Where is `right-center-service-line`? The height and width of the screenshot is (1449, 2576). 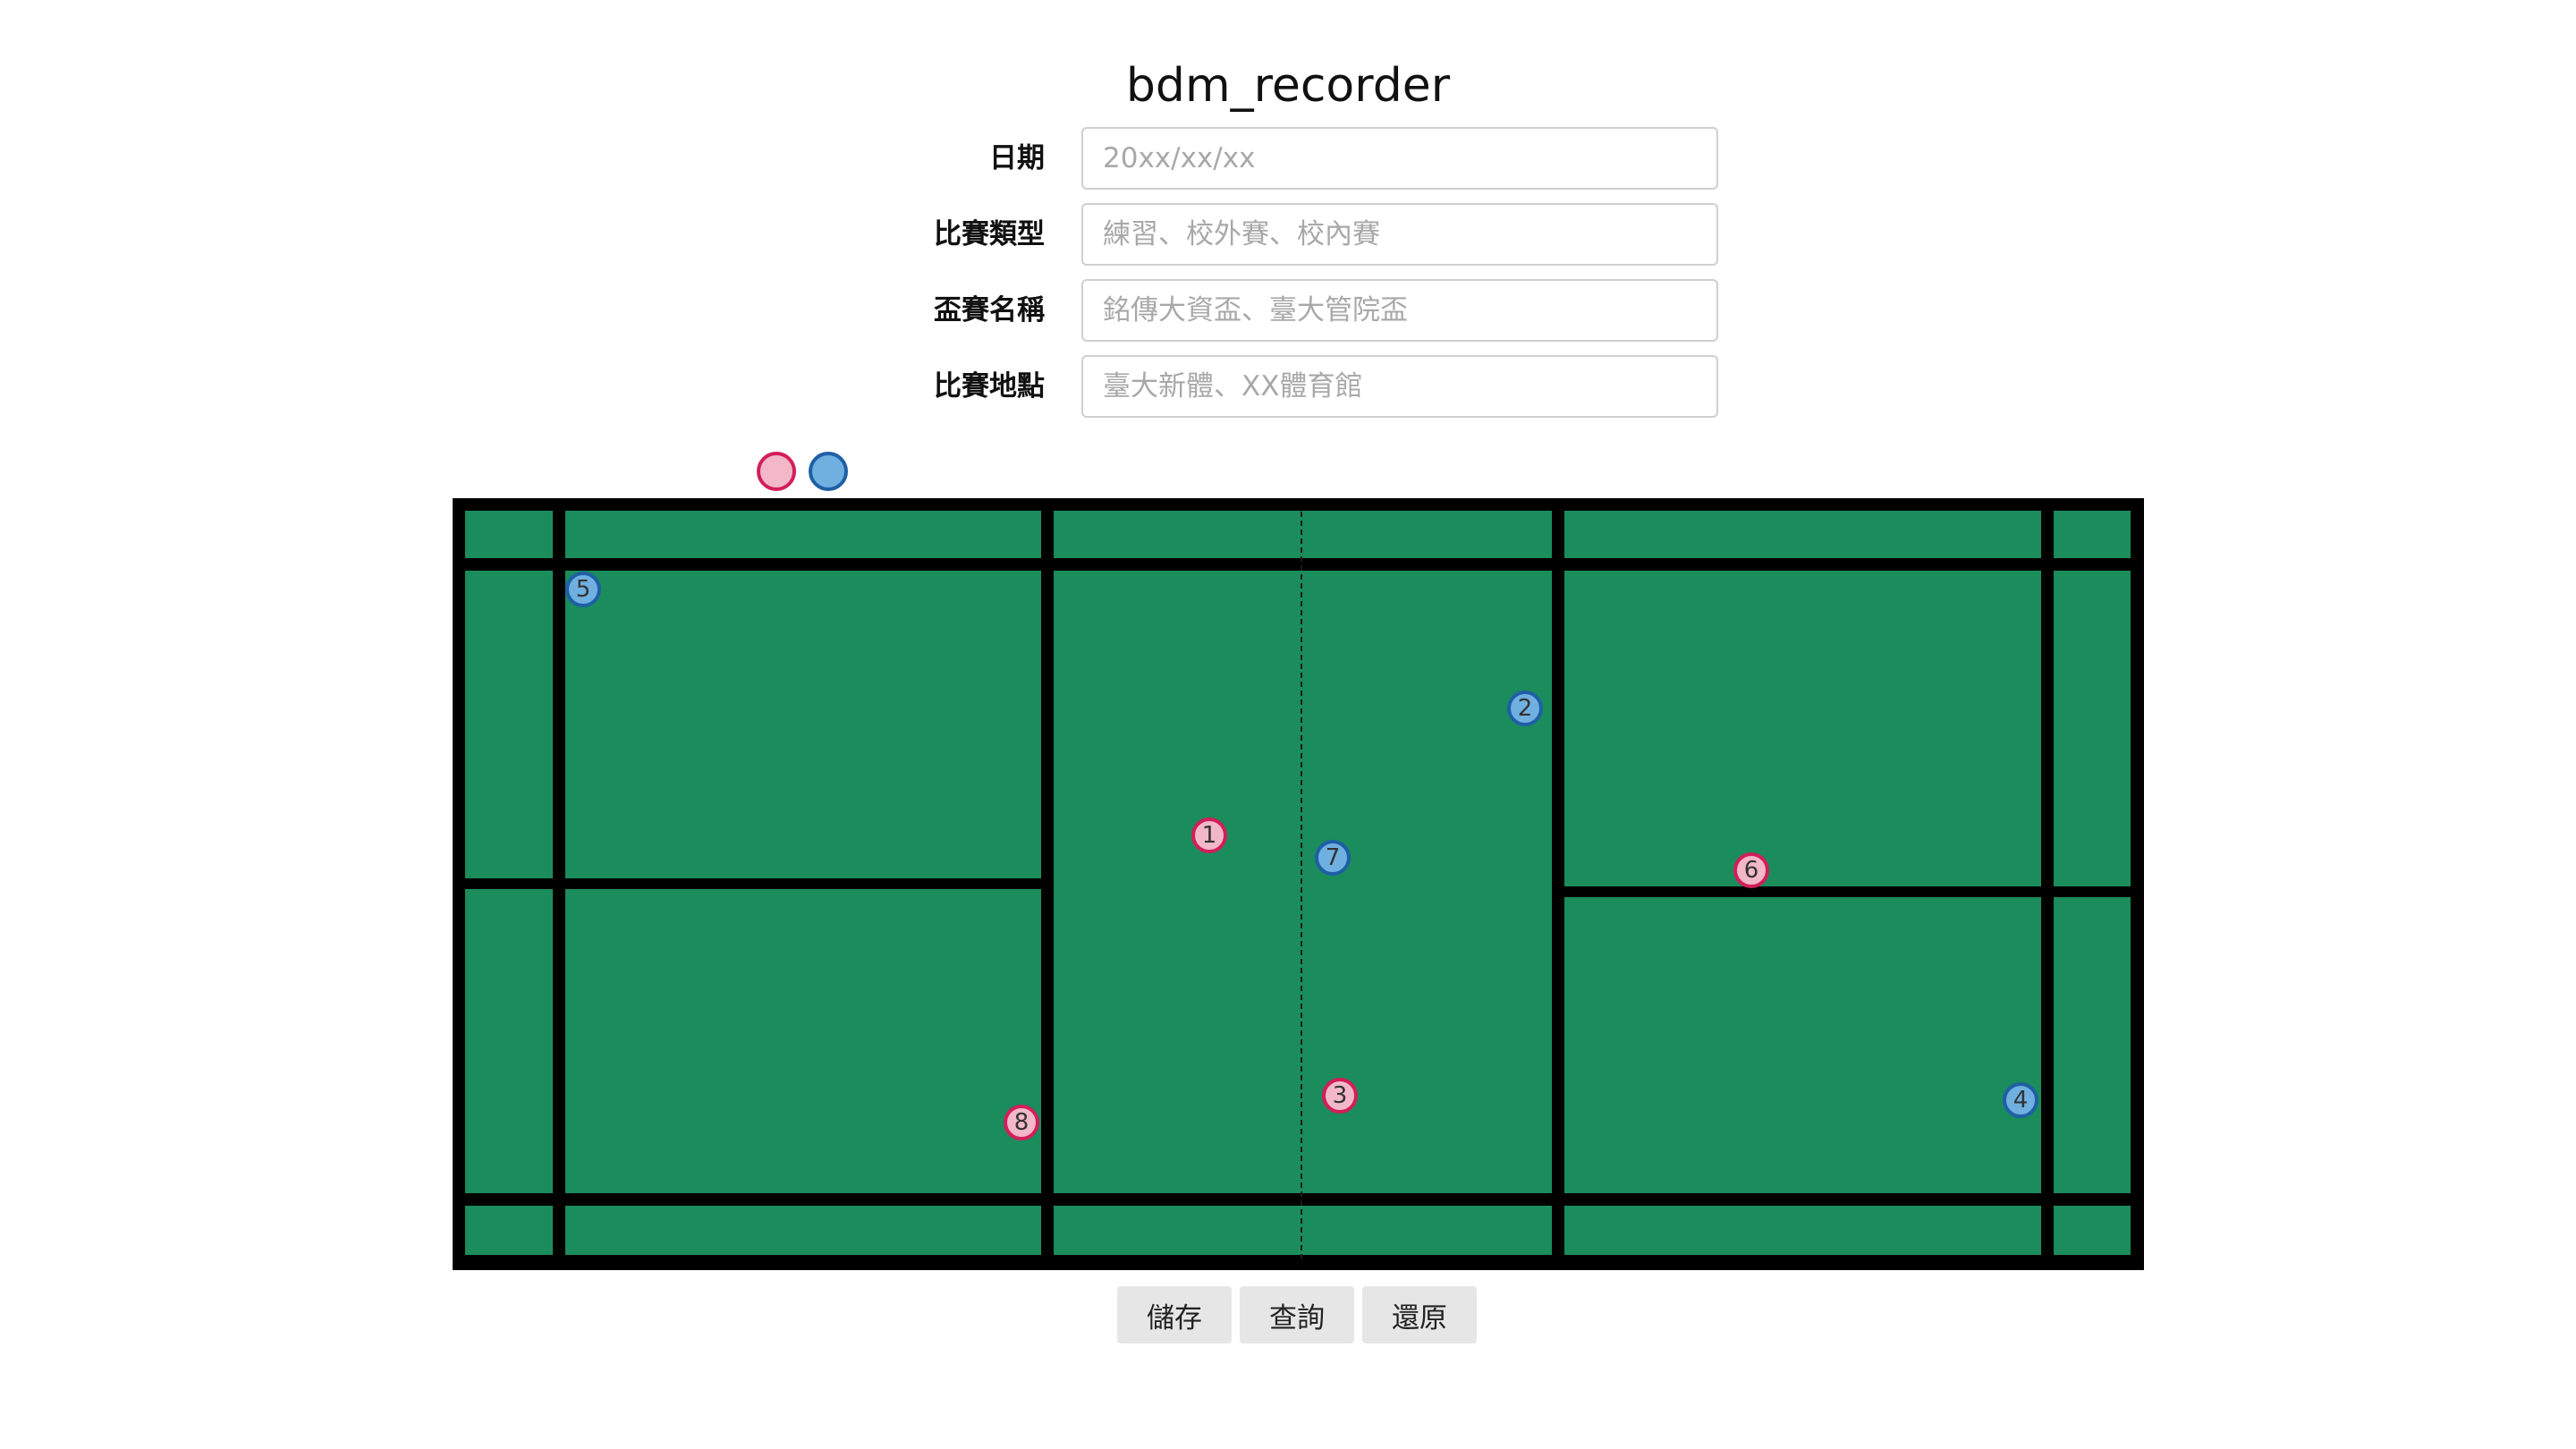
right-center-service-line is located at coordinates (1849, 891).